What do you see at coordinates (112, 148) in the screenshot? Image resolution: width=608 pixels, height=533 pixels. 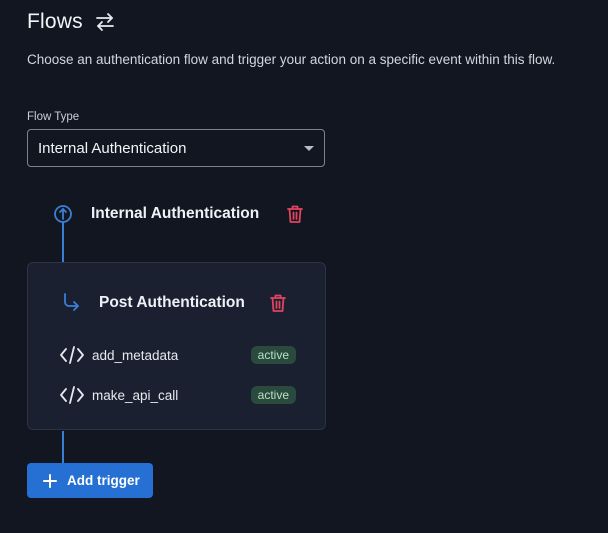 I see `flow-type-value: Internal Authentication` at bounding box center [112, 148].